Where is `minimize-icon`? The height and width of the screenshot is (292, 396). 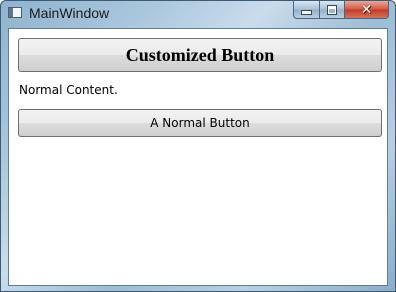
minimize-icon is located at coordinates (306, 12).